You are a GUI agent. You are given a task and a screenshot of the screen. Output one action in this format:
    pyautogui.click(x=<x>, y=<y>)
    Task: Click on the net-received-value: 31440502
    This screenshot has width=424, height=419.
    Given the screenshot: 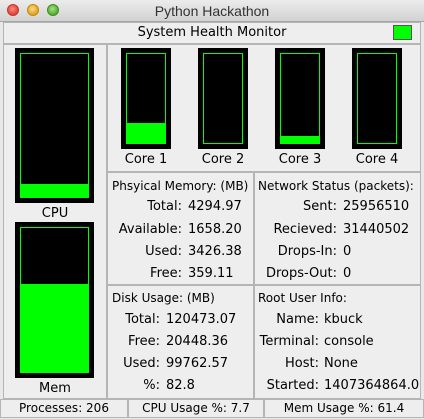 What is the action you would take?
    pyautogui.click(x=376, y=229)
    